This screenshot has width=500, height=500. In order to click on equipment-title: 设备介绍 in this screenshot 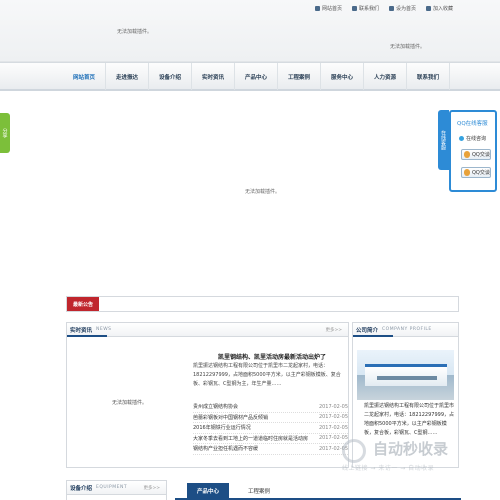, I will do `click(81, 488)`.